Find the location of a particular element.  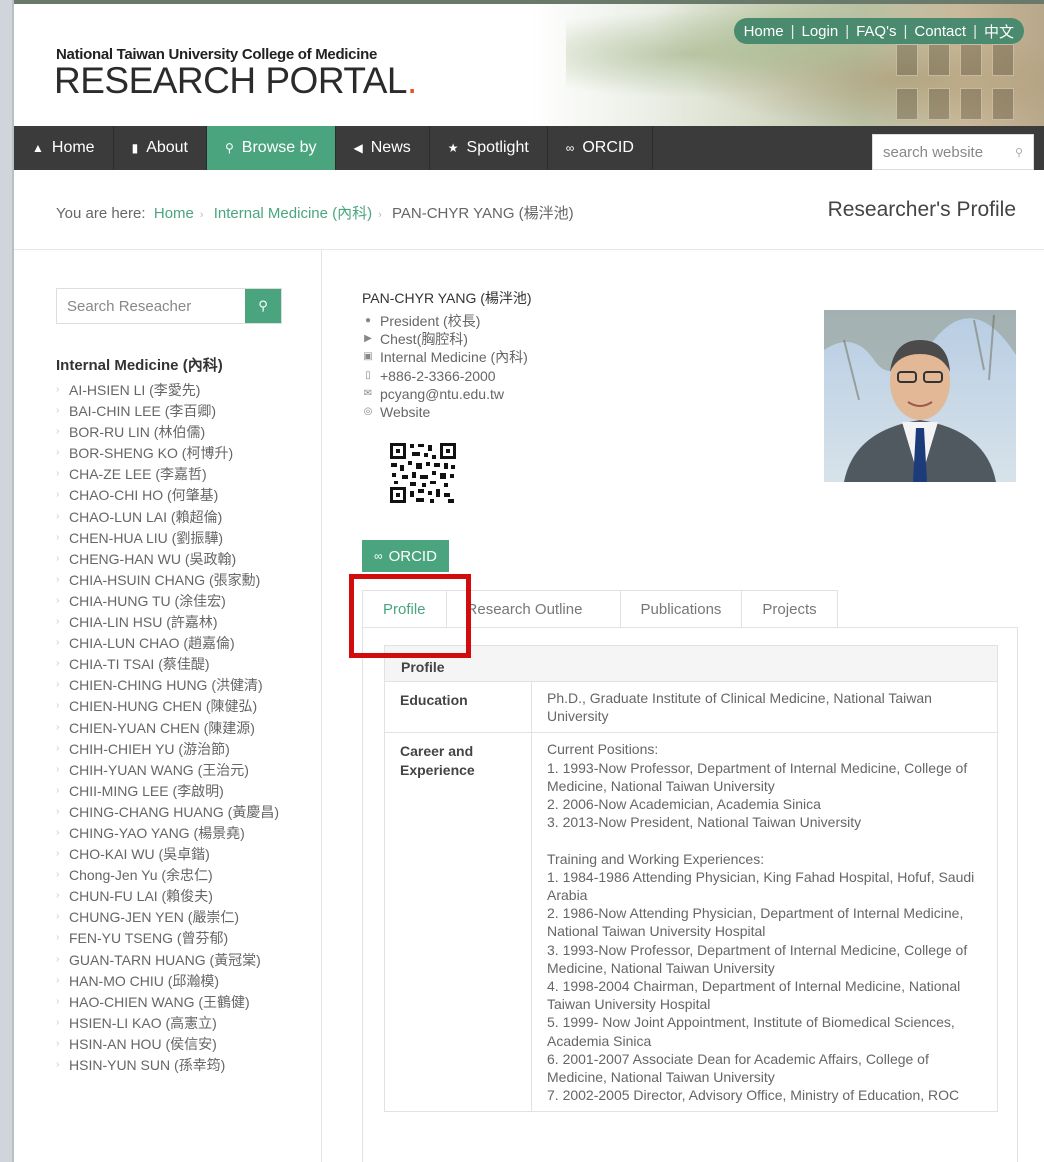

sidebar-researcher-item: › HAO-CHIEN WANG (王鶴健) is located at coordinates (171, 1002).